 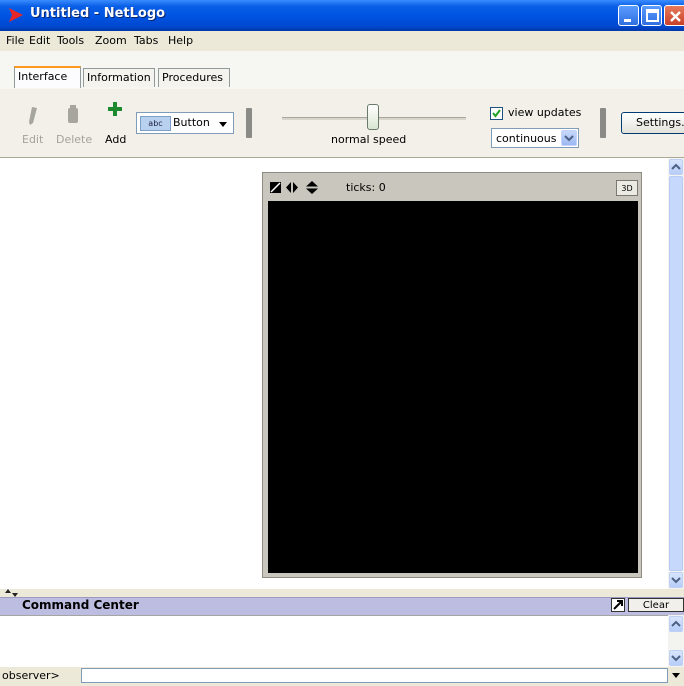 What do you see at coordinates (627, 20) in the screenshot?
I see `minimize-icon` at bounding box center [627, 20].